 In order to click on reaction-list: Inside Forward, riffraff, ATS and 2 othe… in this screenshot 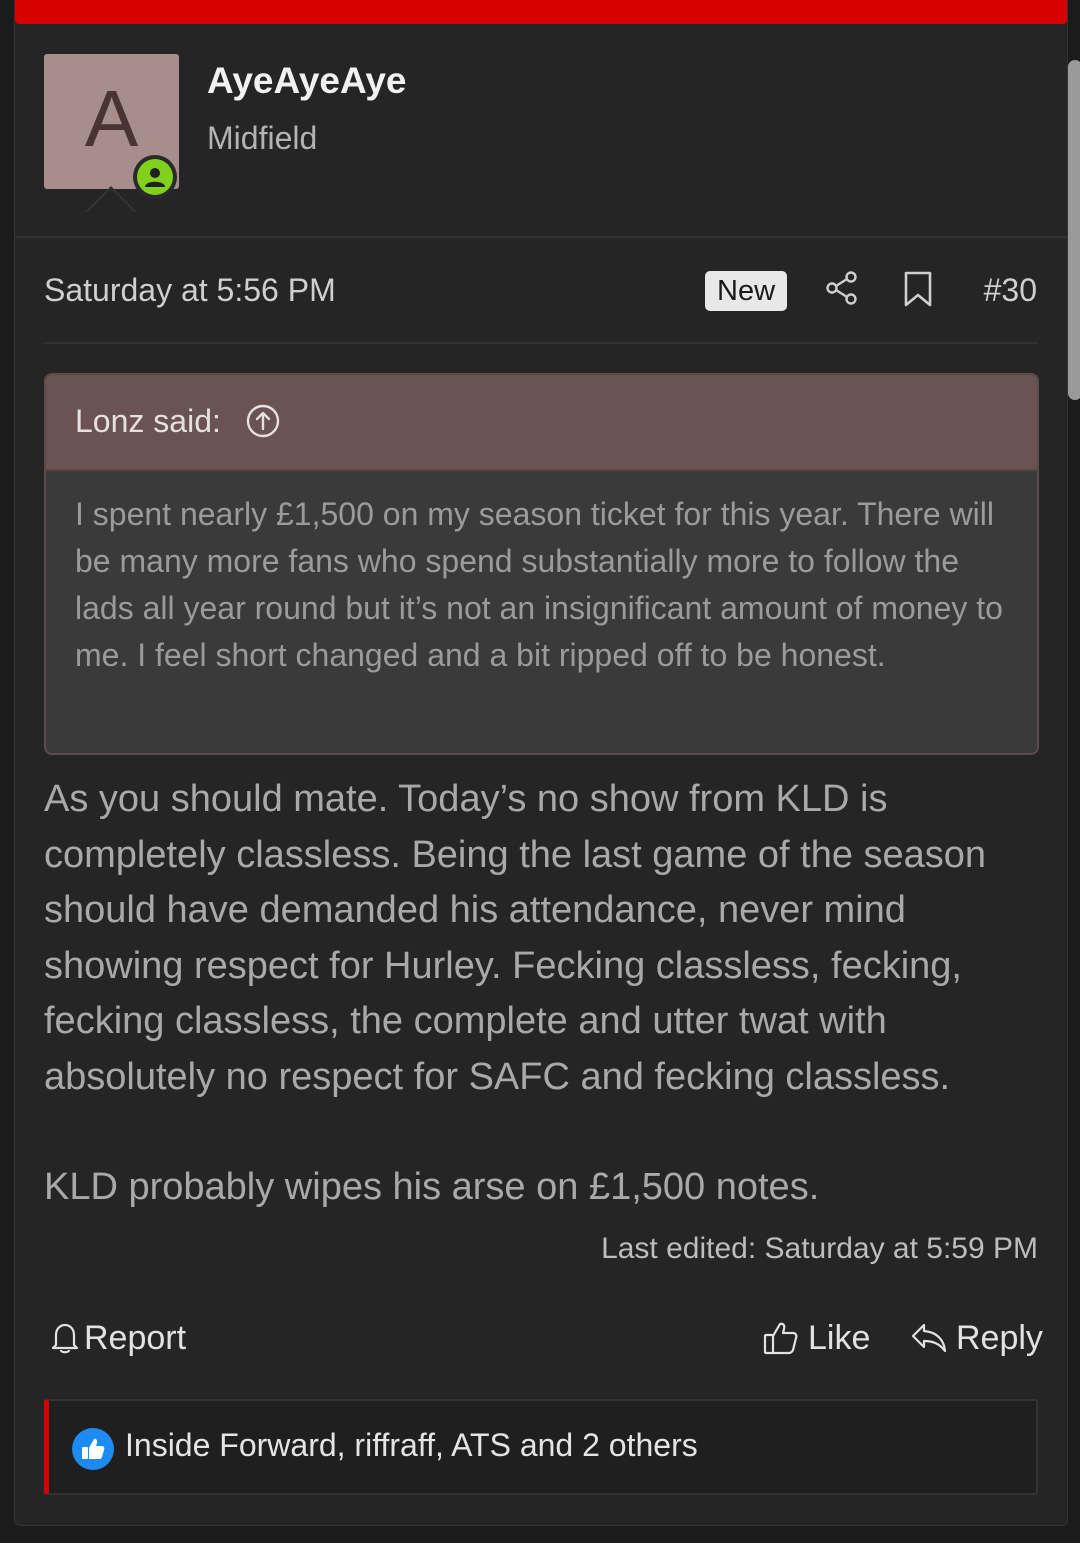, I will do `click(411, 1445)`.